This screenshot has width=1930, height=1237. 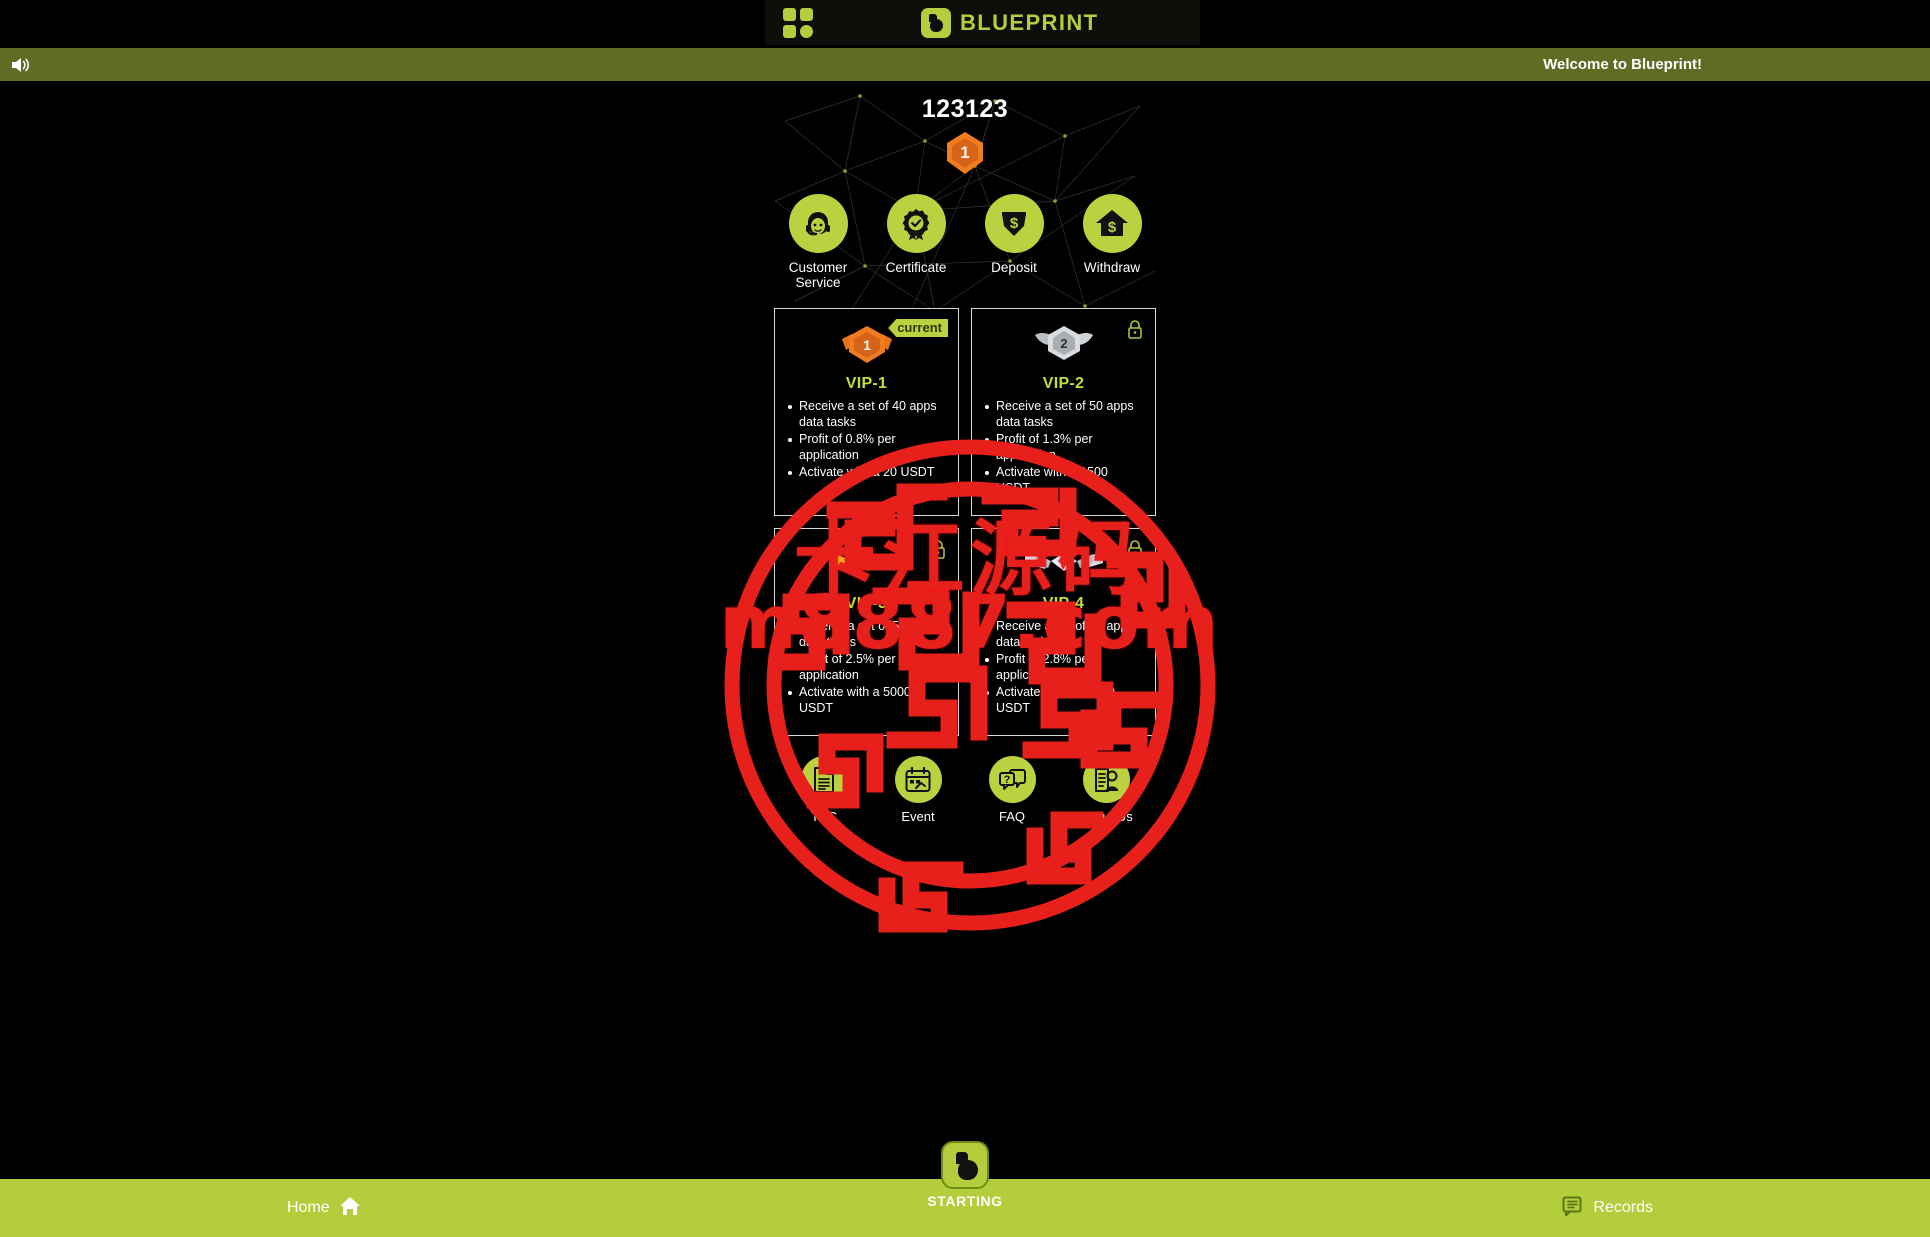 What do you see at coordinates (1011, 816) in the screenshot?
I see `info-action-label: FAQ` at bounding box center [1011, 816].